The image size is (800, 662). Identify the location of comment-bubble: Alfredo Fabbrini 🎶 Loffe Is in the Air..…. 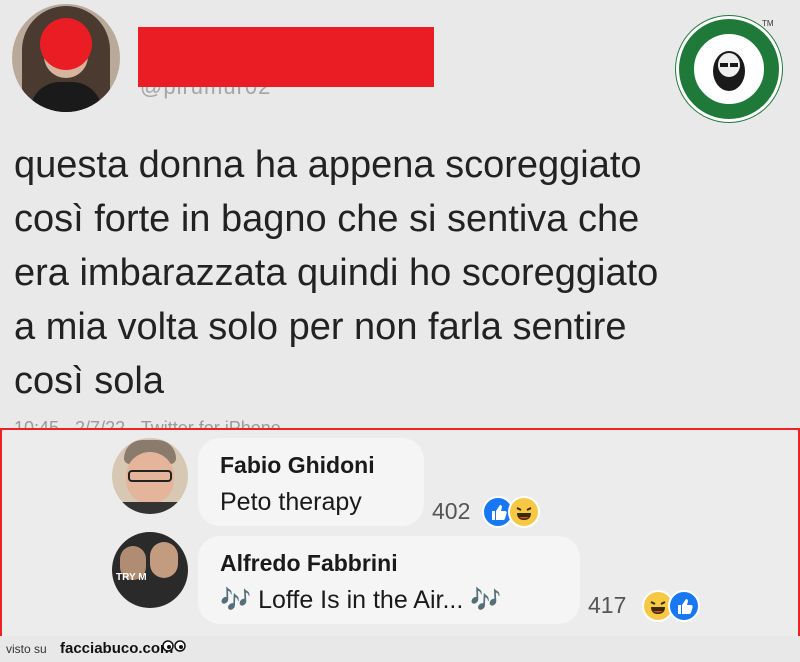
(389, 580).